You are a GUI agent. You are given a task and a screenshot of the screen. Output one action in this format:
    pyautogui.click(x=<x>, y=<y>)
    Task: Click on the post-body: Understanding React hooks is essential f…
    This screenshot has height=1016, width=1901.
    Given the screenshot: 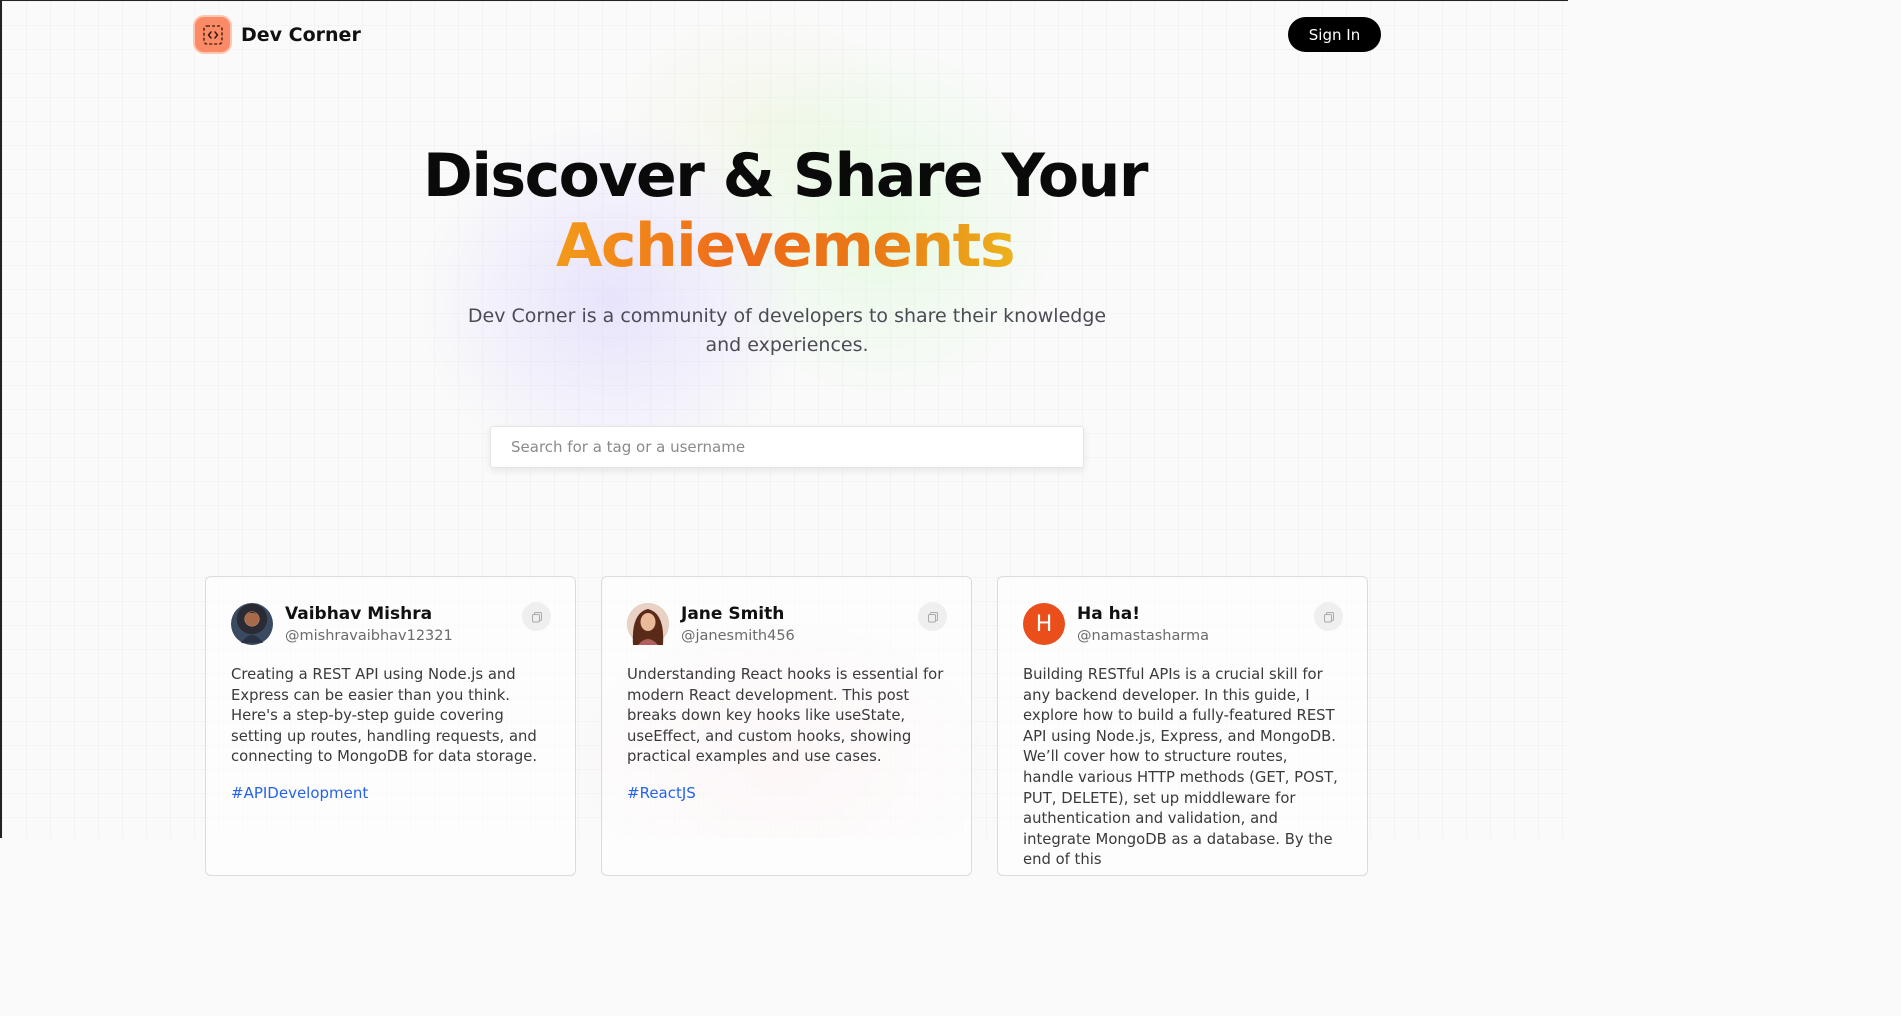 What is the action you would take?
    pyautogui.click(x=785, y=716)
    